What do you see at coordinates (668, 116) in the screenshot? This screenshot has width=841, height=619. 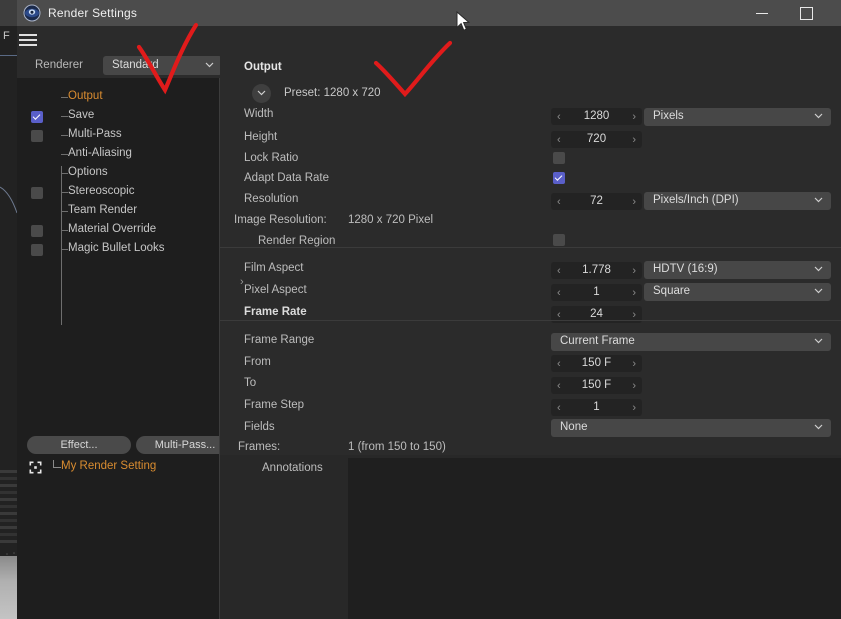 I see `width-unit-value: Pixels` at bounding box center [668, 116].